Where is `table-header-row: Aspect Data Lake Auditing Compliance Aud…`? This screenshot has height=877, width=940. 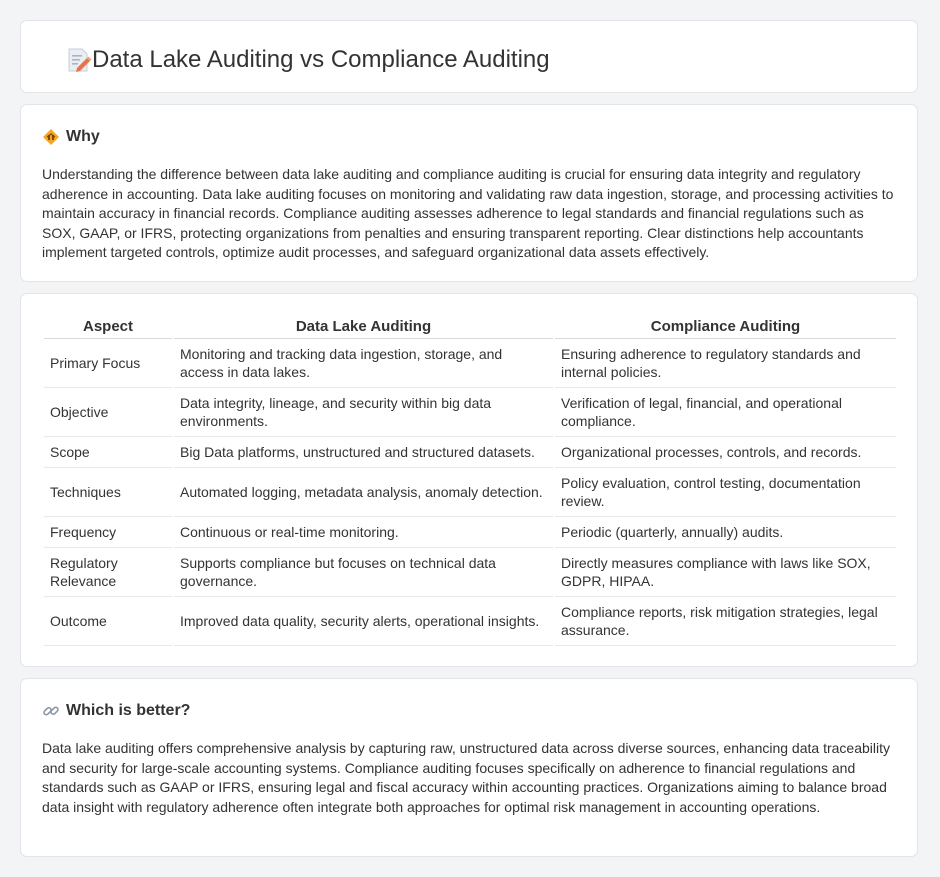
table-header-row: Aspect Data Lake Auditing Compliance Aud… is located at coordinates (470, 326).